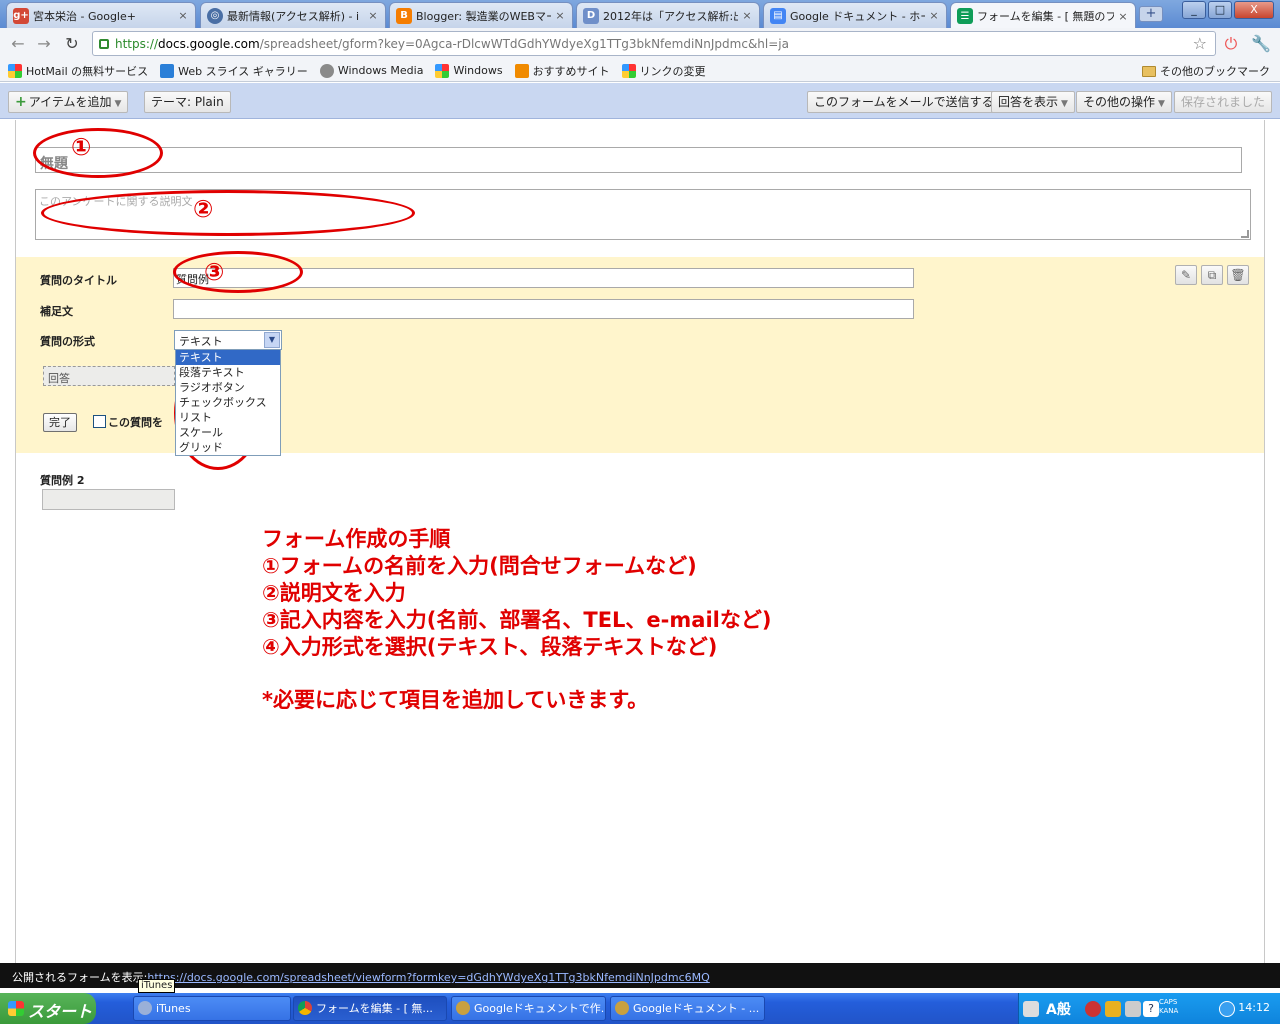  I want to click on bookmark-suggested: おすすめサイト, so click(562, 71).